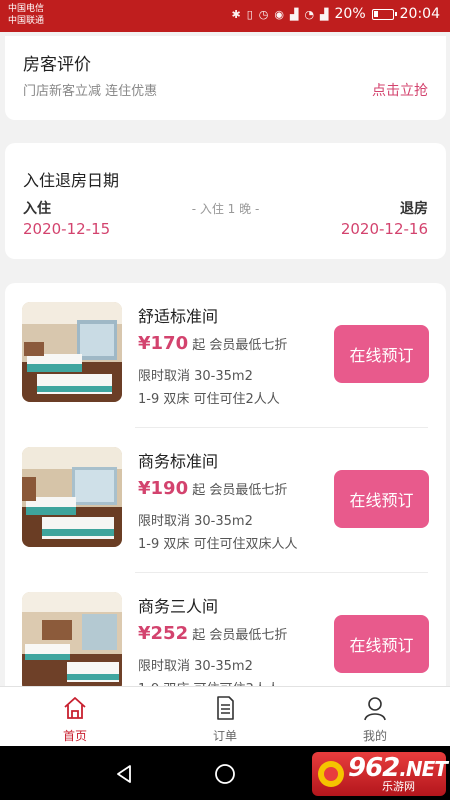 The image size is (450, 800). What do you see at coordinates (178, 606) in the screenshot?
I see `room-name: 商务三人间` at bounding box center [178, 606].